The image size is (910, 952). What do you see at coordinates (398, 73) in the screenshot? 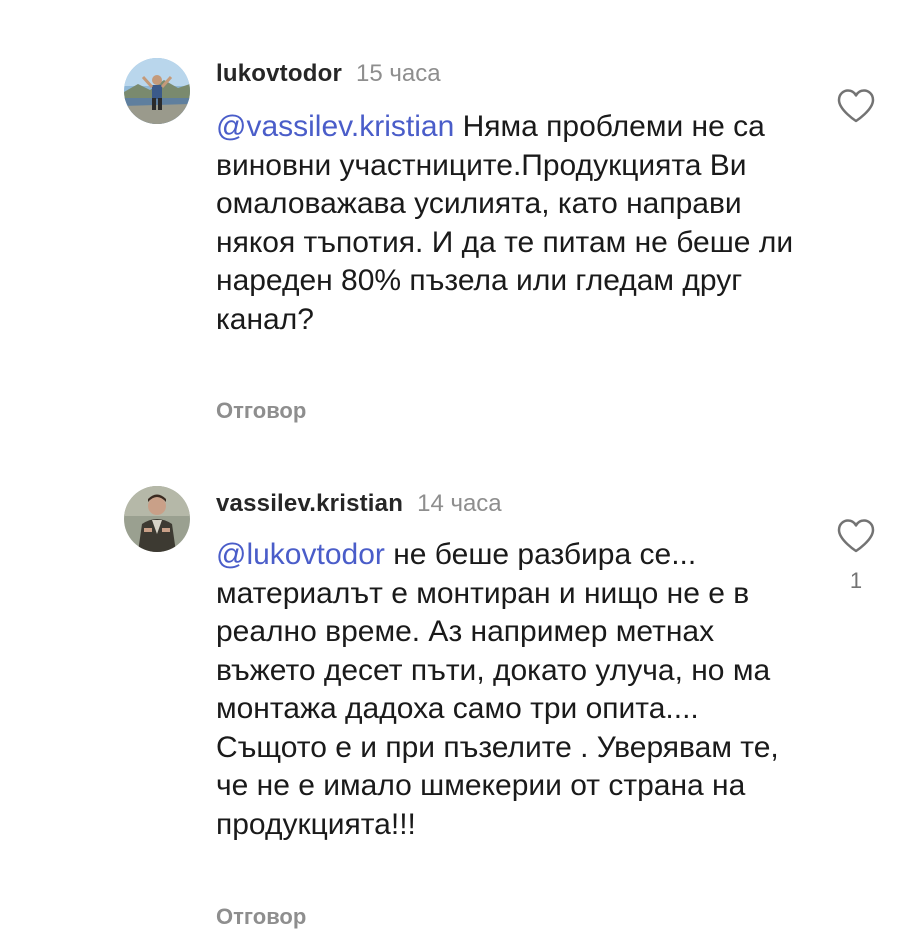
I see `timestamp: 15 часа` at bounding box center [398, 73].